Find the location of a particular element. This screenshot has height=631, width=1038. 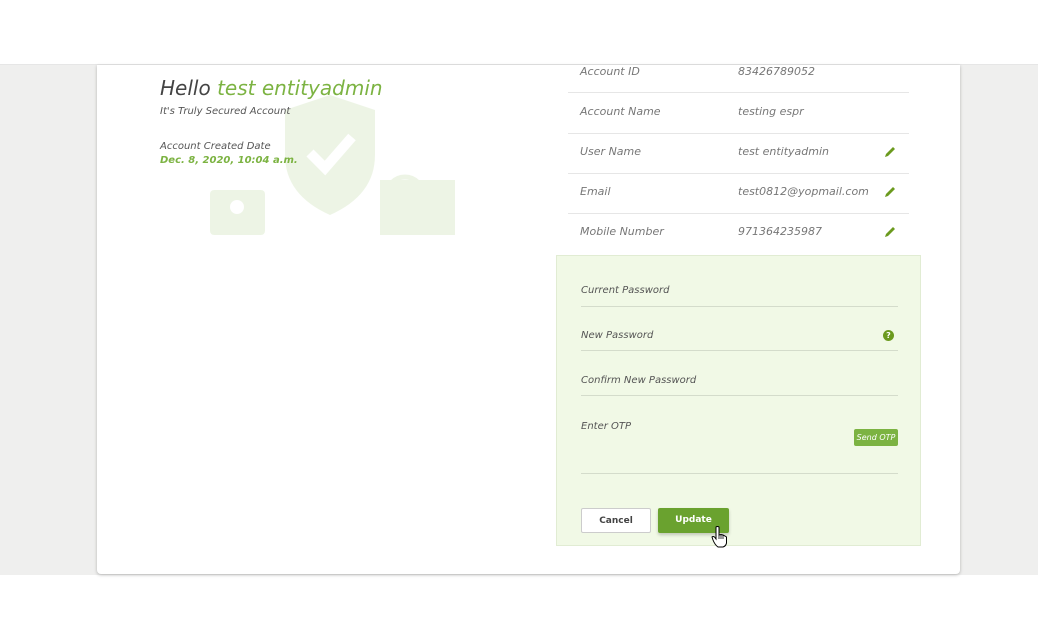

mobile-number-value: 971364235987 is located at coordinates (780, 231).